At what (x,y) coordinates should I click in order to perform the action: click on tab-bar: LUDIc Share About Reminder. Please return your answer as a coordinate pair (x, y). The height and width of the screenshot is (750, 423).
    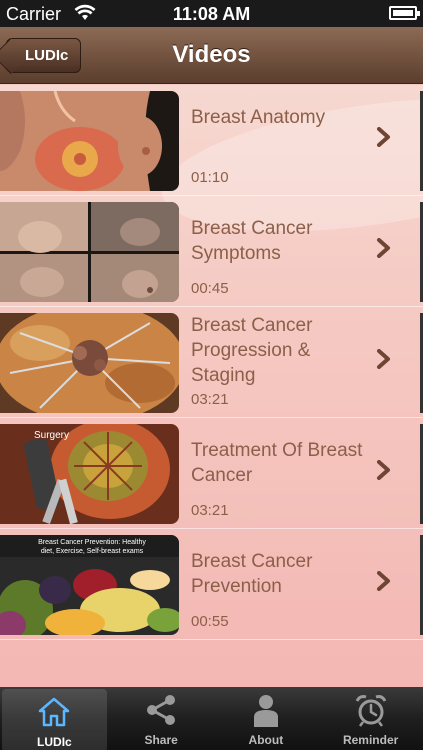
    Looking at the image, I should click on (211, 718).